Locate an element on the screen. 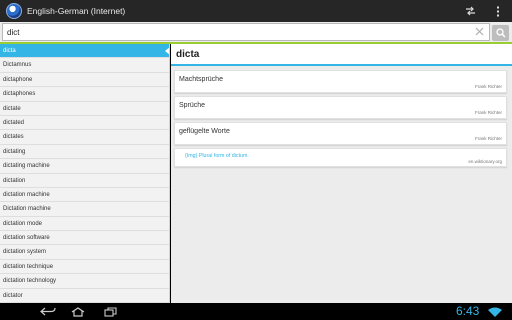 This screenshot has height=320, width=512. search-button is located at coordinates (500, 33).